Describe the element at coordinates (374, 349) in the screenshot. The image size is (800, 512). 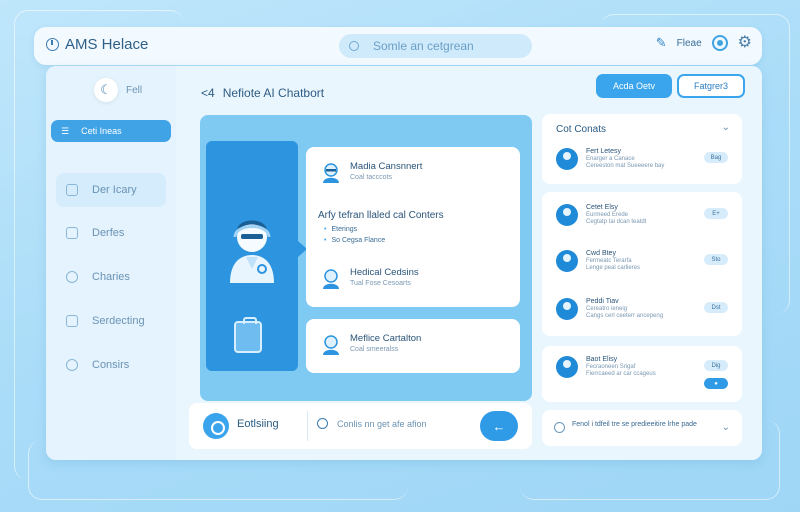
I see `message-subtitle: Coal smeeralss` at that location.